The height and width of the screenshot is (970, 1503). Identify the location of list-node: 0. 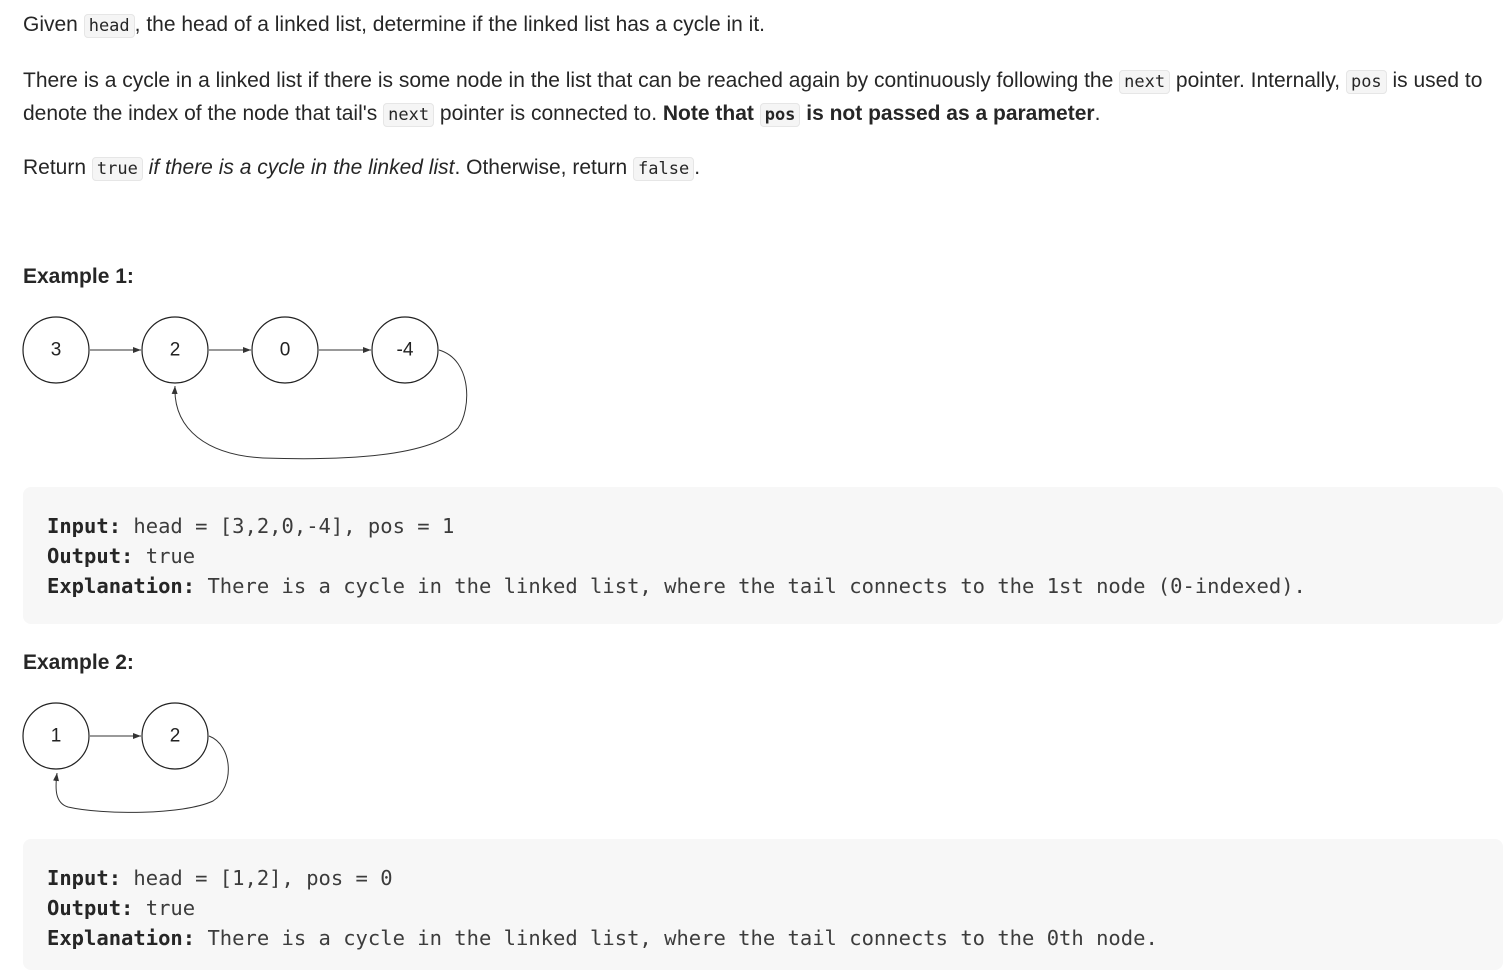
(285, 350).